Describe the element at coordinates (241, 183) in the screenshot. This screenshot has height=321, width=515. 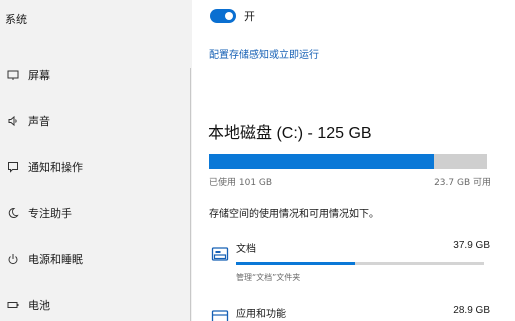
I see `drive-used-label: 已使用 101 GB` at that location.